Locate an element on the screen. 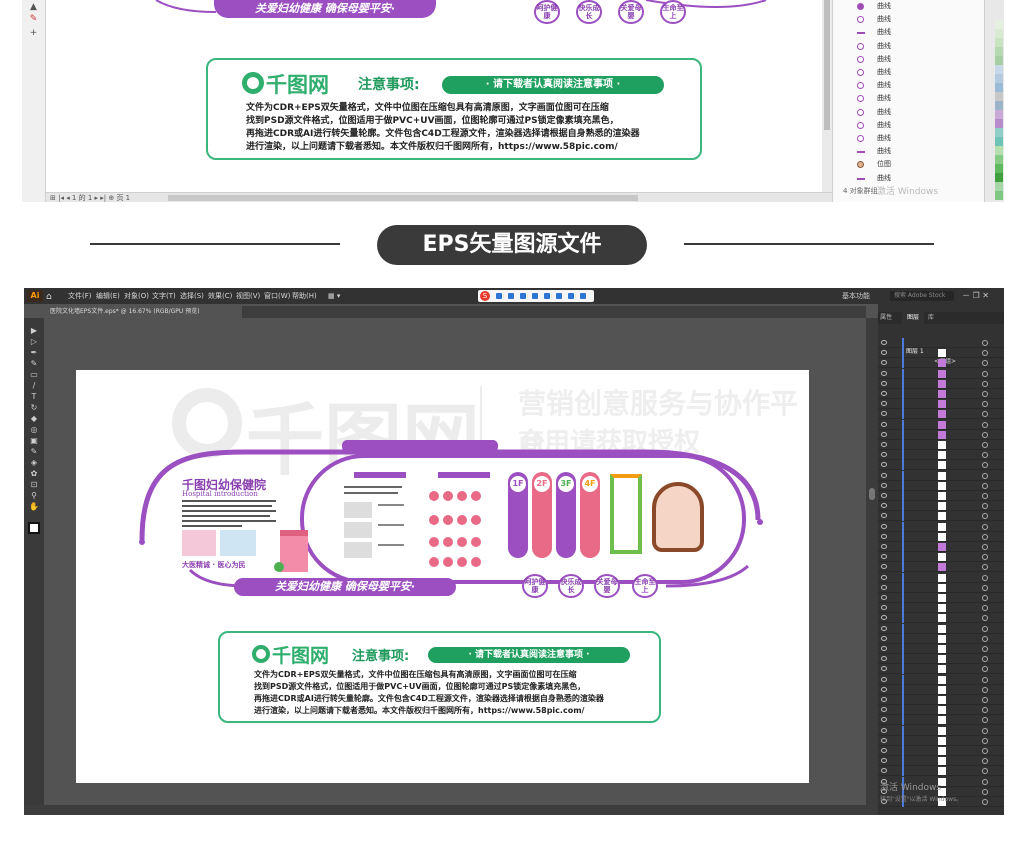 The height and width of the screenshot is (843, 1024). menu-effect: 效果(C) is located at coordinates (220, 296).